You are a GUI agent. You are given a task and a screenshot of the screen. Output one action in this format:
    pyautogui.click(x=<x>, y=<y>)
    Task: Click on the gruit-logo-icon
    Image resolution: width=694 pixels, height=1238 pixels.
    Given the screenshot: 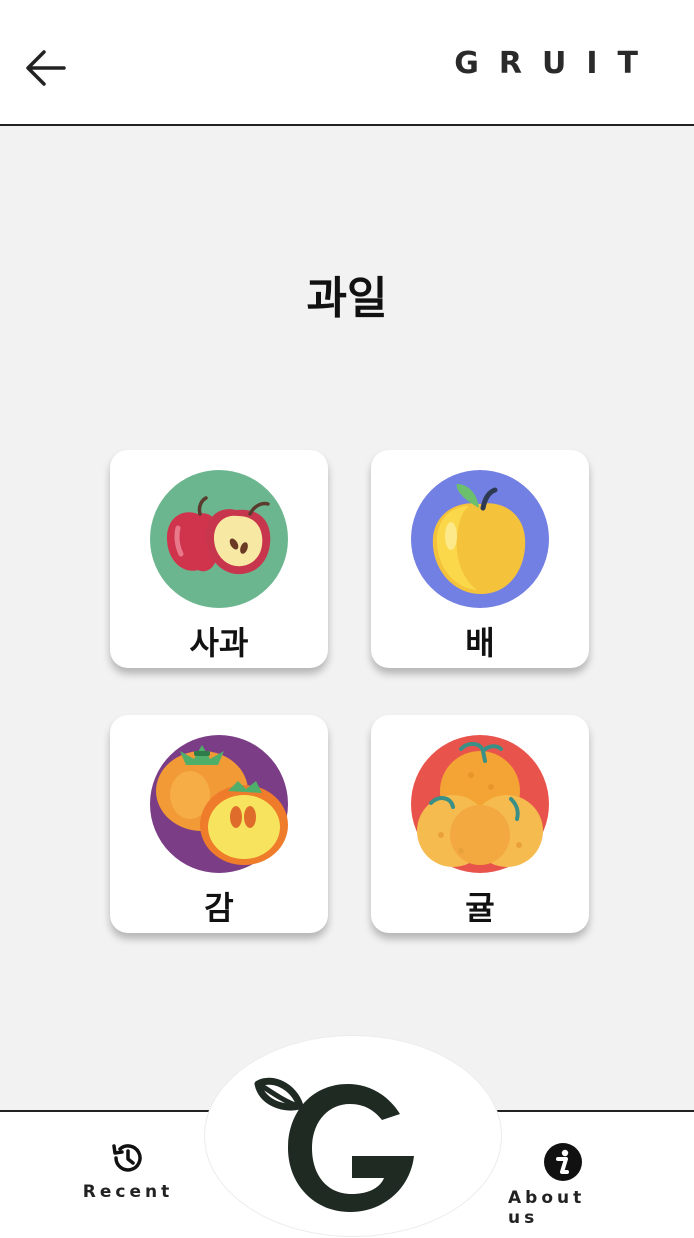 What is the action you would take?
    pyautogui.click(x=340, y=1145)
    